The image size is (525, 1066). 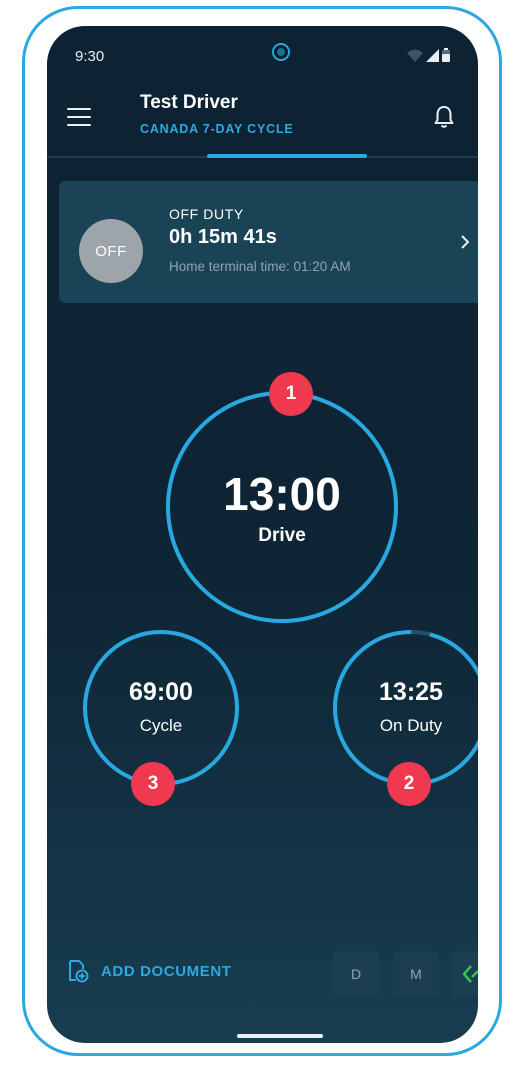 What do you see at coordinates (262, 48) in the screenshot?
I see `status-bar: 9:30` at bounding box center [262, 48].